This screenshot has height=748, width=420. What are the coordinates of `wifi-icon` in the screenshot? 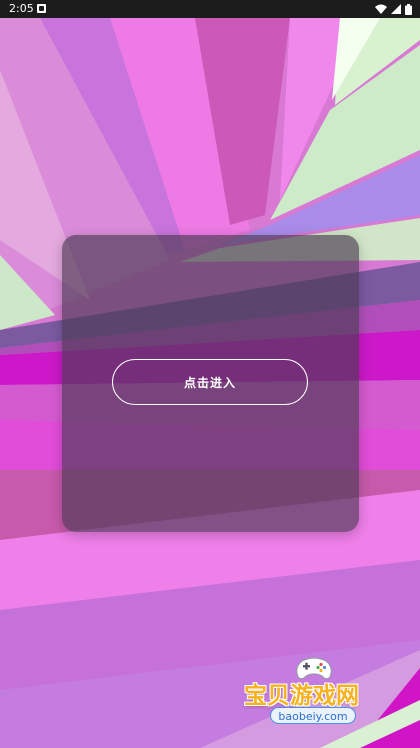 It's located at (381, 9).